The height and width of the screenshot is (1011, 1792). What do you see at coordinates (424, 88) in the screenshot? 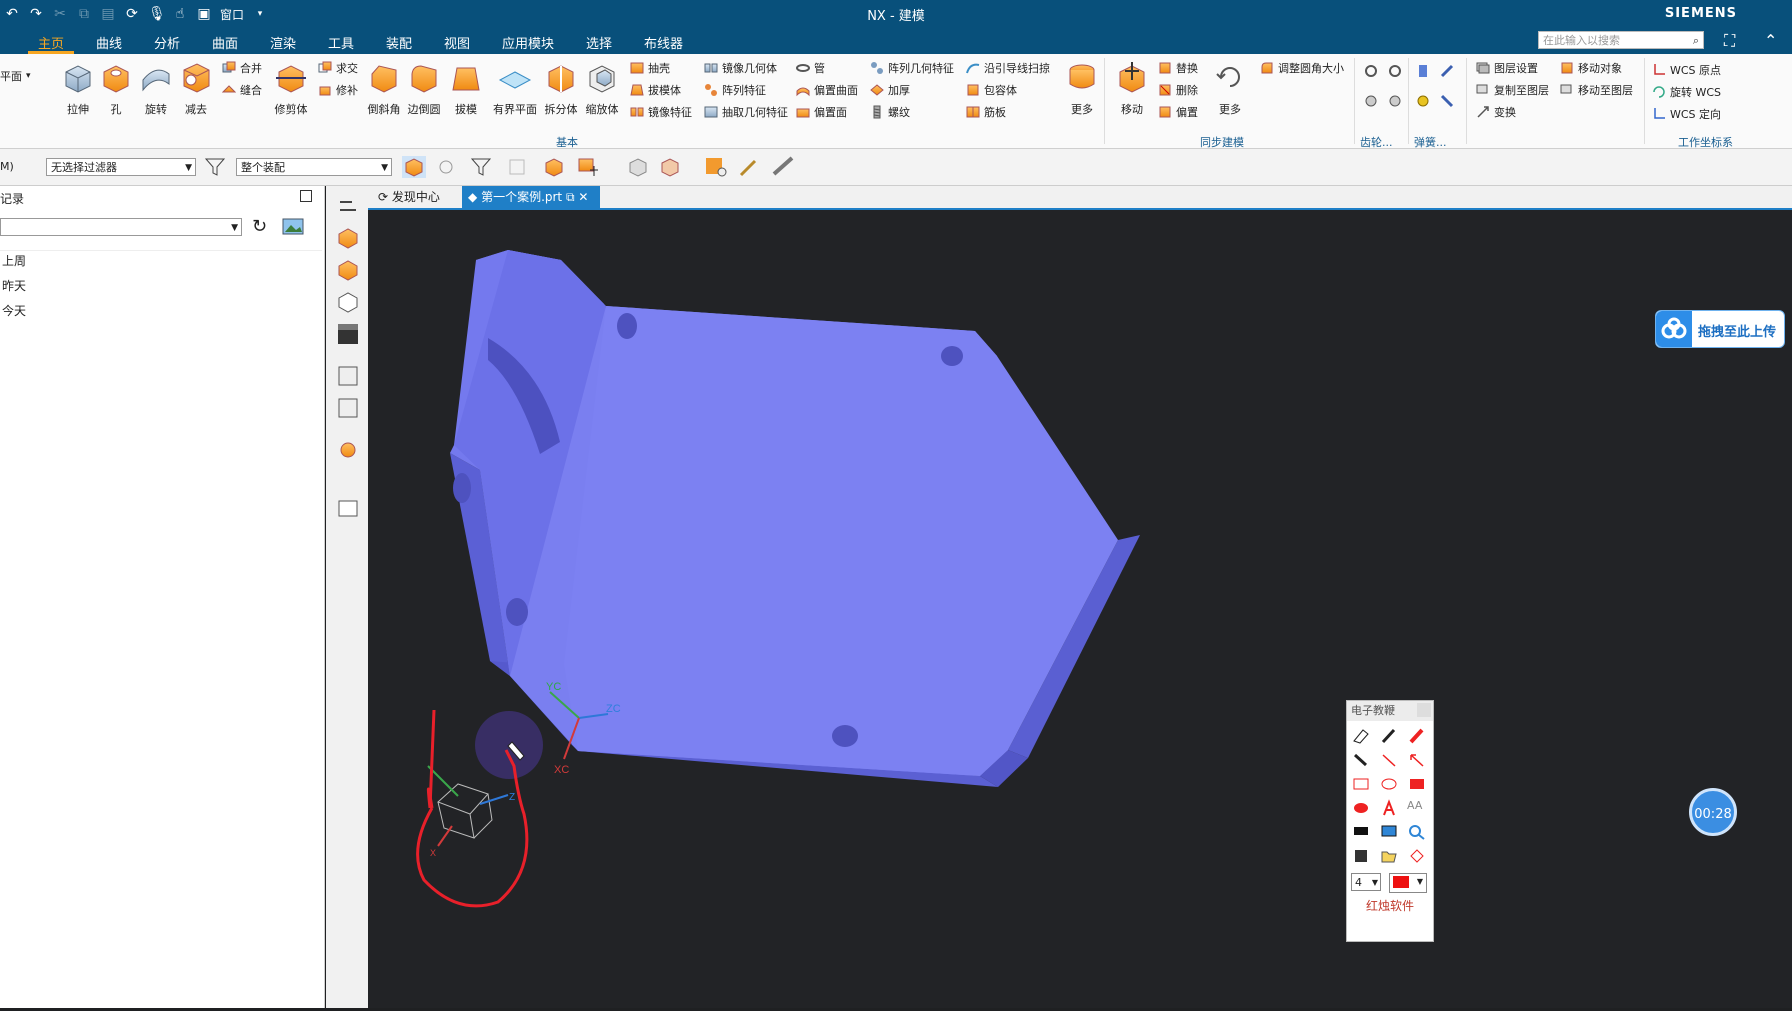
I see `edge-blend-button: 边倒圆` at bounding box center [424, 88].